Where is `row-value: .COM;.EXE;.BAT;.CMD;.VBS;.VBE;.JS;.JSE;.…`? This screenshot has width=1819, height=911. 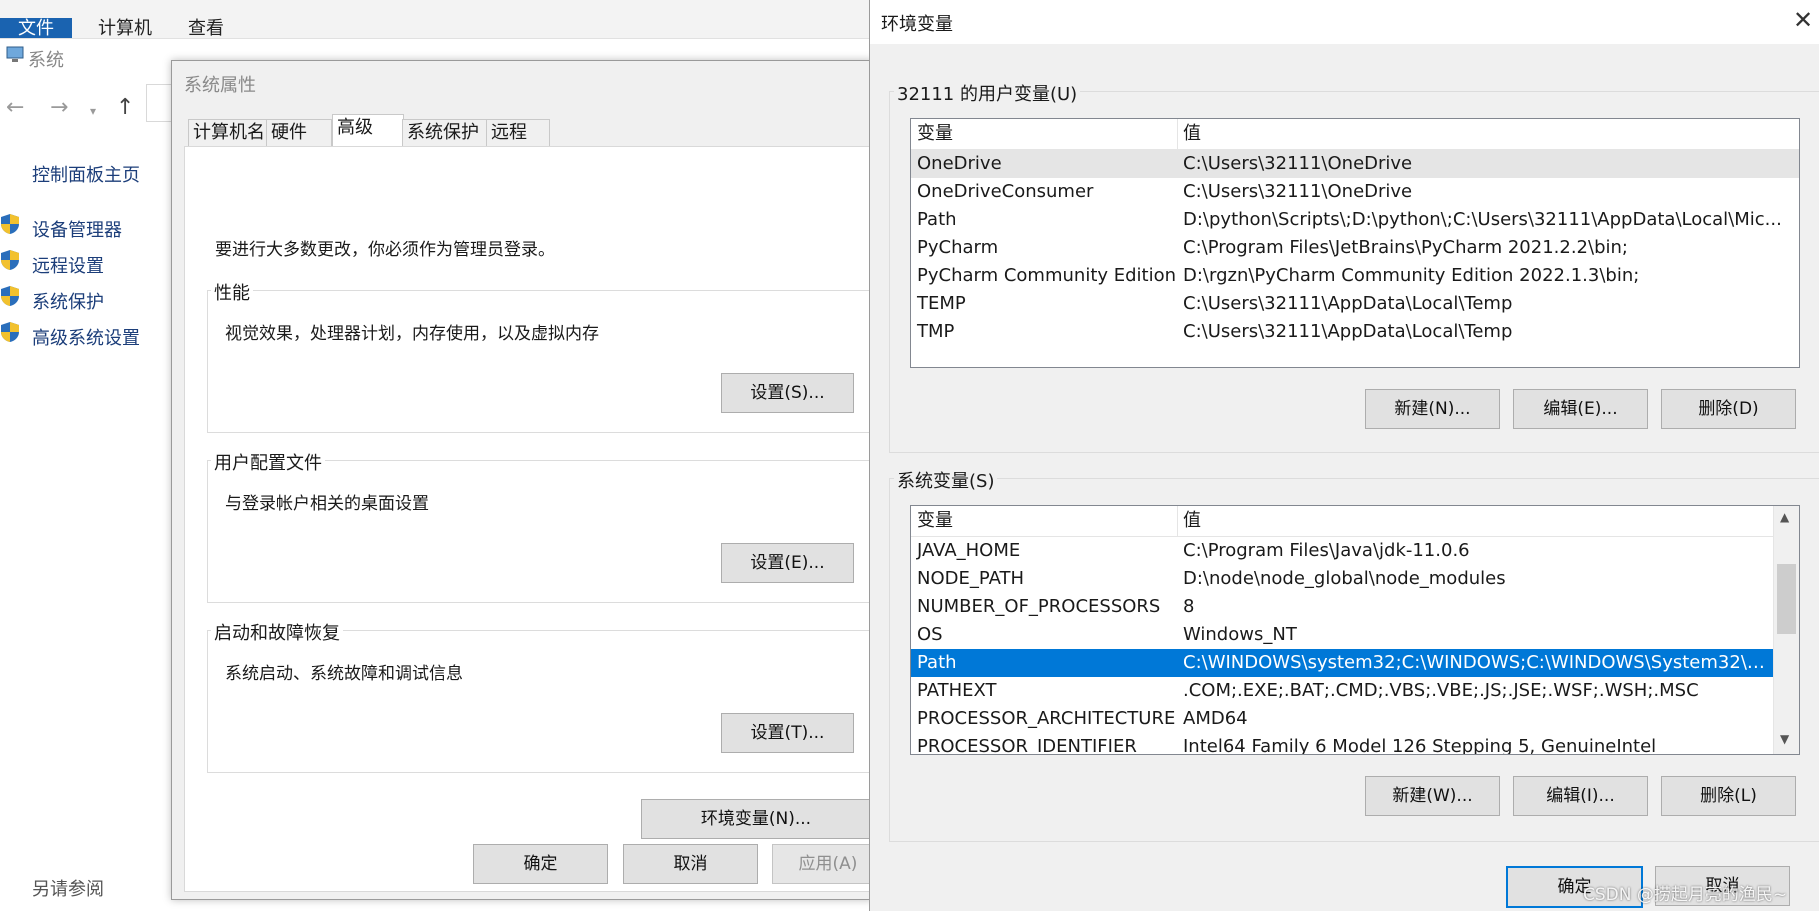 row-value: .COM;.EXE;.BAT;.CMD;.VBS;.VBE;.JS;.JSE;.… is located at coordinates (1441, 690).